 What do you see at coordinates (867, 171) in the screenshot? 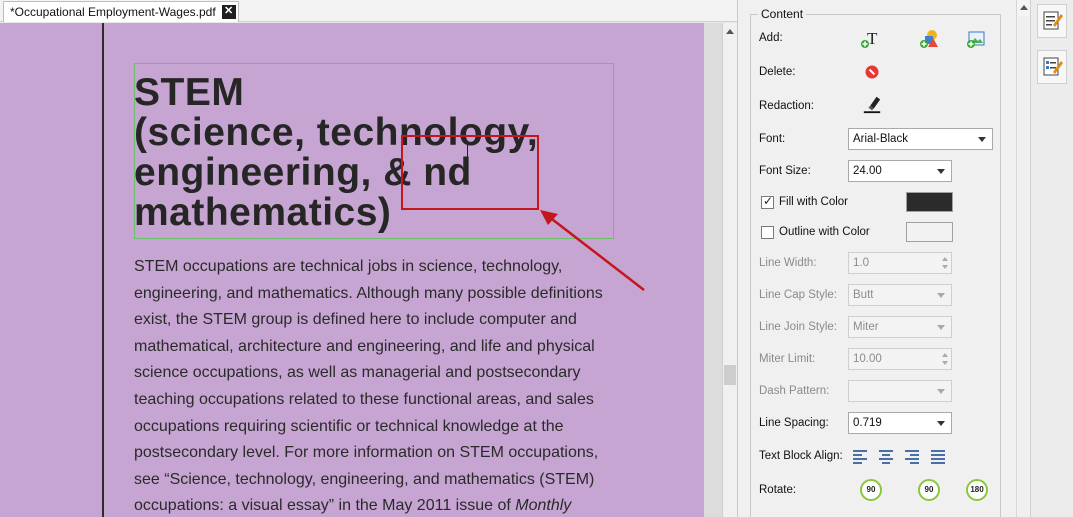
I see `font-size-value: 24.00` at bounding box center [867, 171].